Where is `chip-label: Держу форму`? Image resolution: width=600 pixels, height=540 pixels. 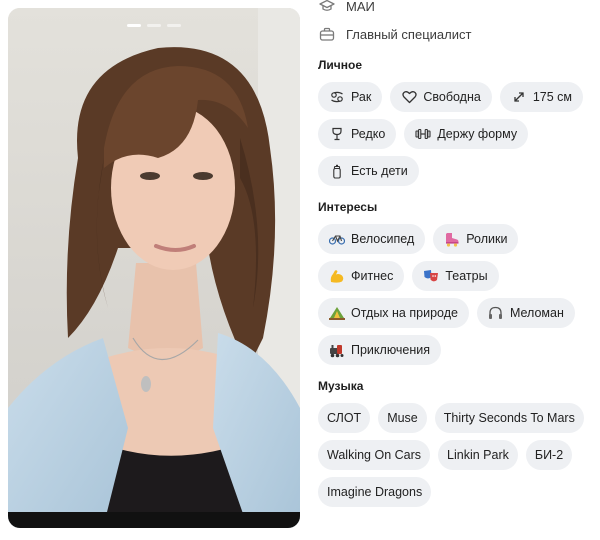
chip-label: Держу форму is located at coordinates (477, 134).